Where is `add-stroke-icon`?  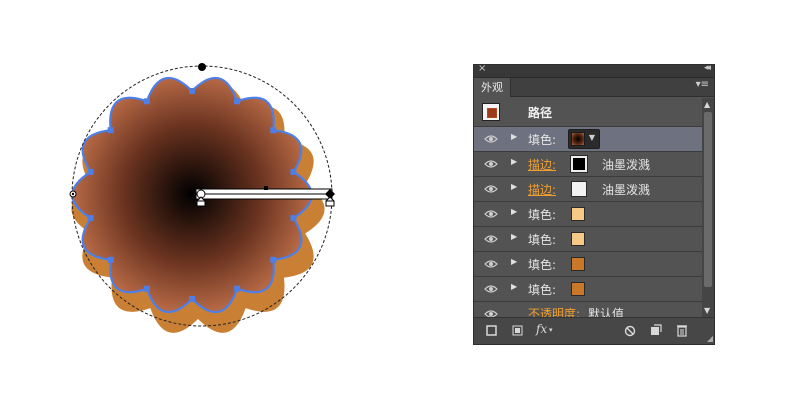
add-stroke-icon is located at coordinates (491, 330).